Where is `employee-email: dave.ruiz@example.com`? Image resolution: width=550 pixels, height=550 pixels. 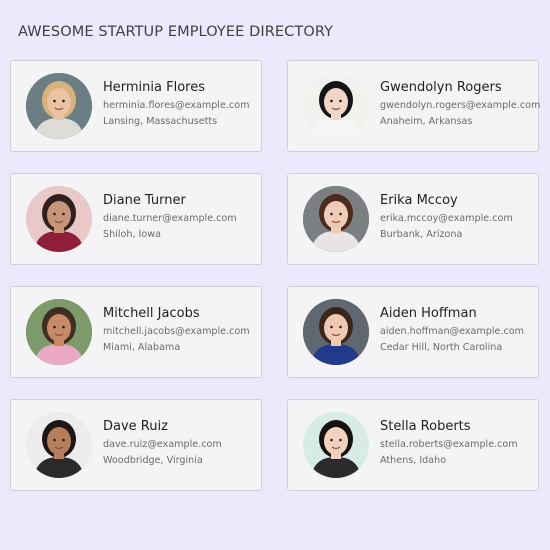
employee-email: dave.ruiz@example.com is located at coordinates (162, 444).